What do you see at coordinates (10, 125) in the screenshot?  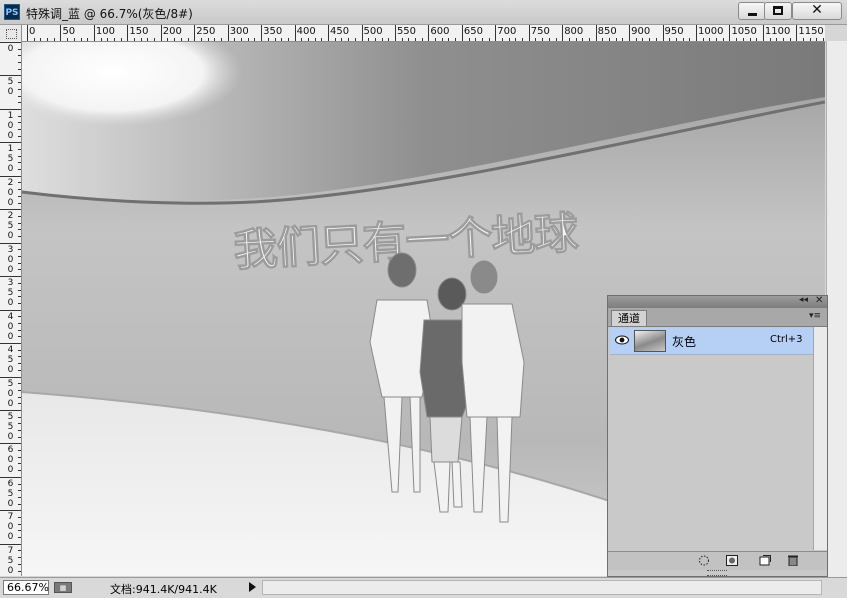 I see `ruler-label: 100` at bounding box center [10, 125].